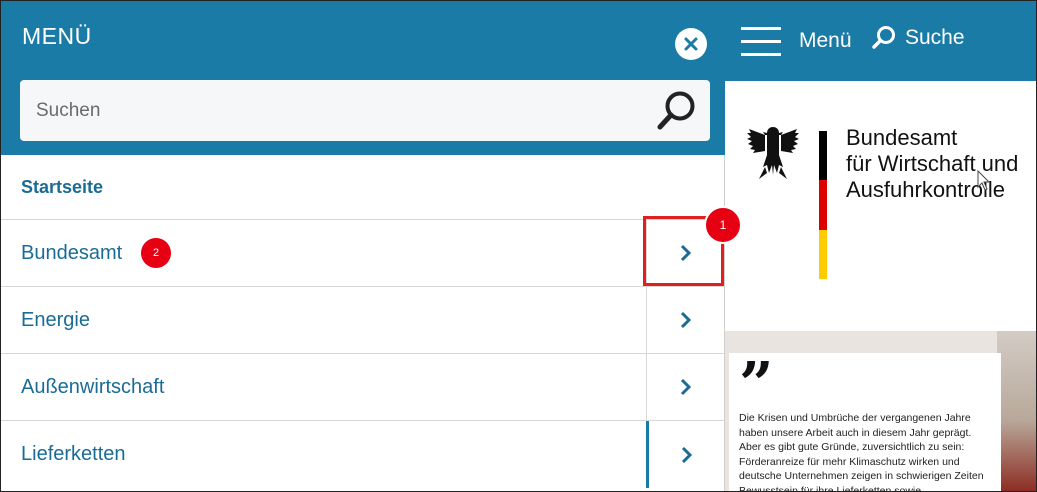 Image resolution: width=1037 pixels, height=492 pixels. I want to click on step-badge-1: 1, so click(723, 225).